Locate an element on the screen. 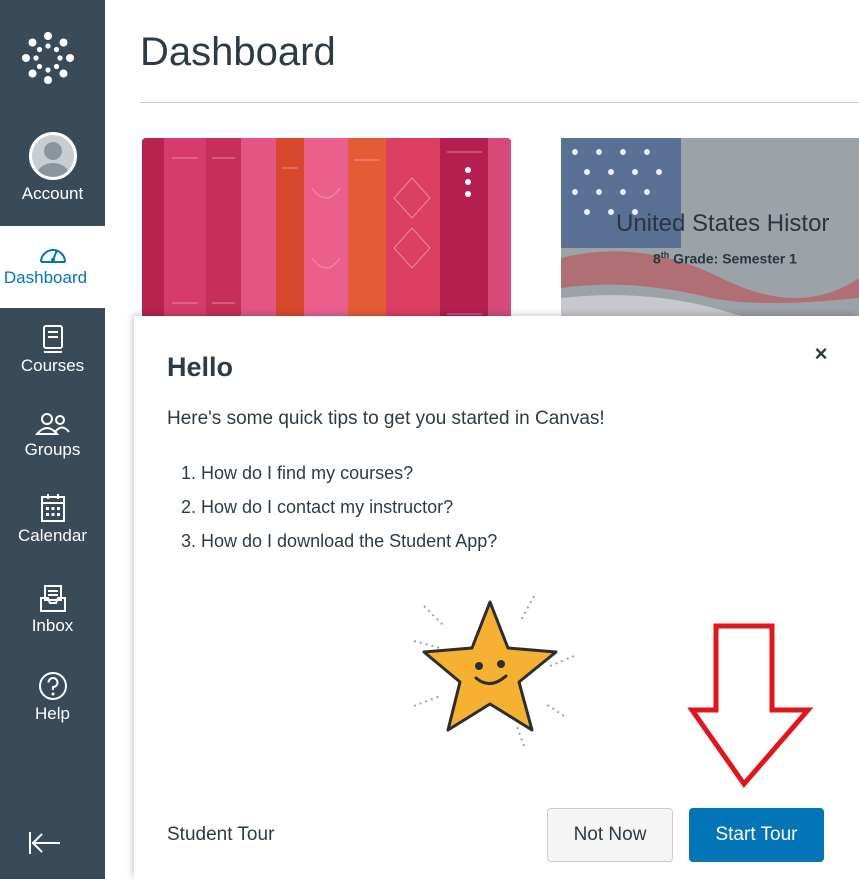 This screenshot has height=879, width=859. nav-item-dashboard: Dashboard is located at coordinates (52, 267).